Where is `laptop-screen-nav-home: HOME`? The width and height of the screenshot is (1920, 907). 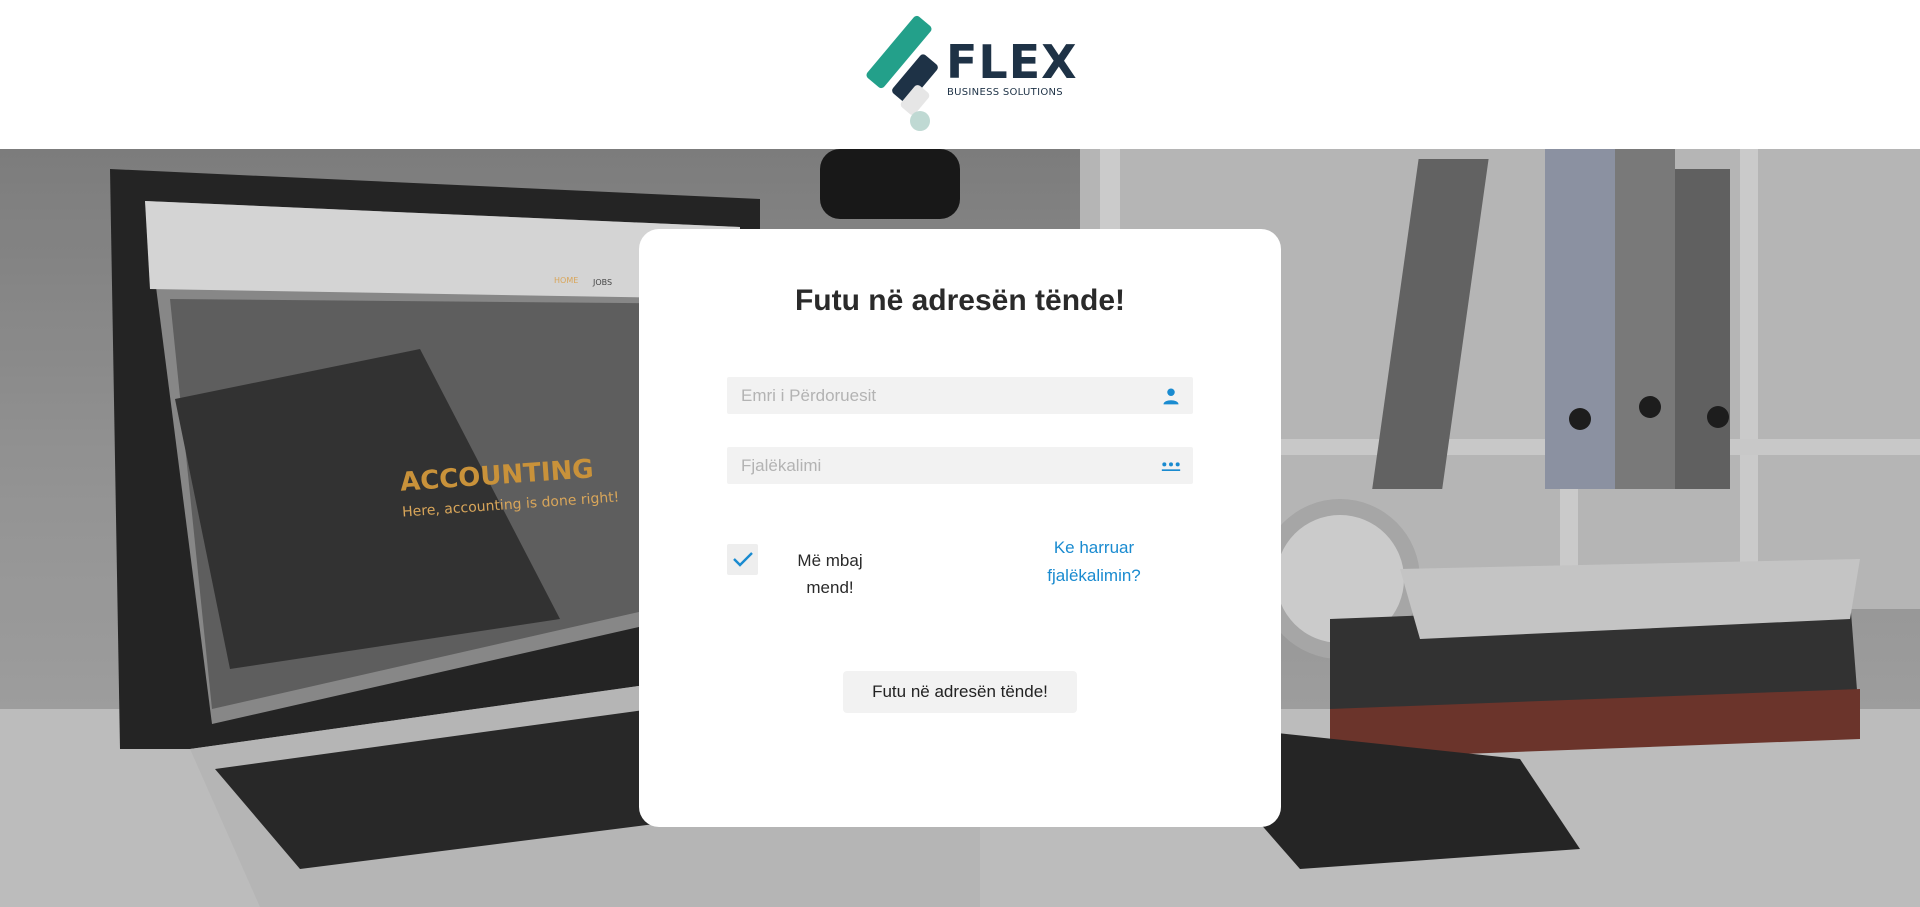
laptop-screen-nav-home: HOME is located at coordinates (566, 280).